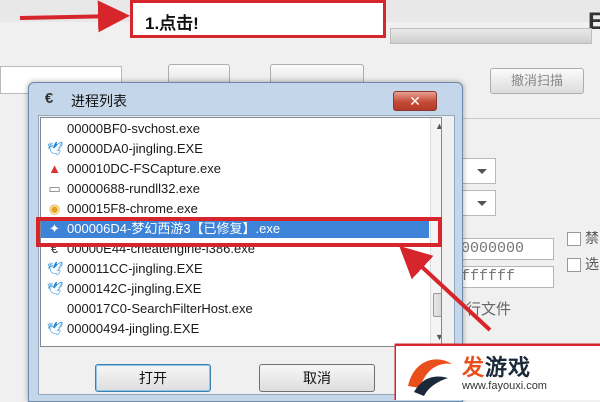  Describe the element at coordinates (161, 248) in the screenshot. I see `process-name: 00000E44-cheatengine-i386.exe` at that location.